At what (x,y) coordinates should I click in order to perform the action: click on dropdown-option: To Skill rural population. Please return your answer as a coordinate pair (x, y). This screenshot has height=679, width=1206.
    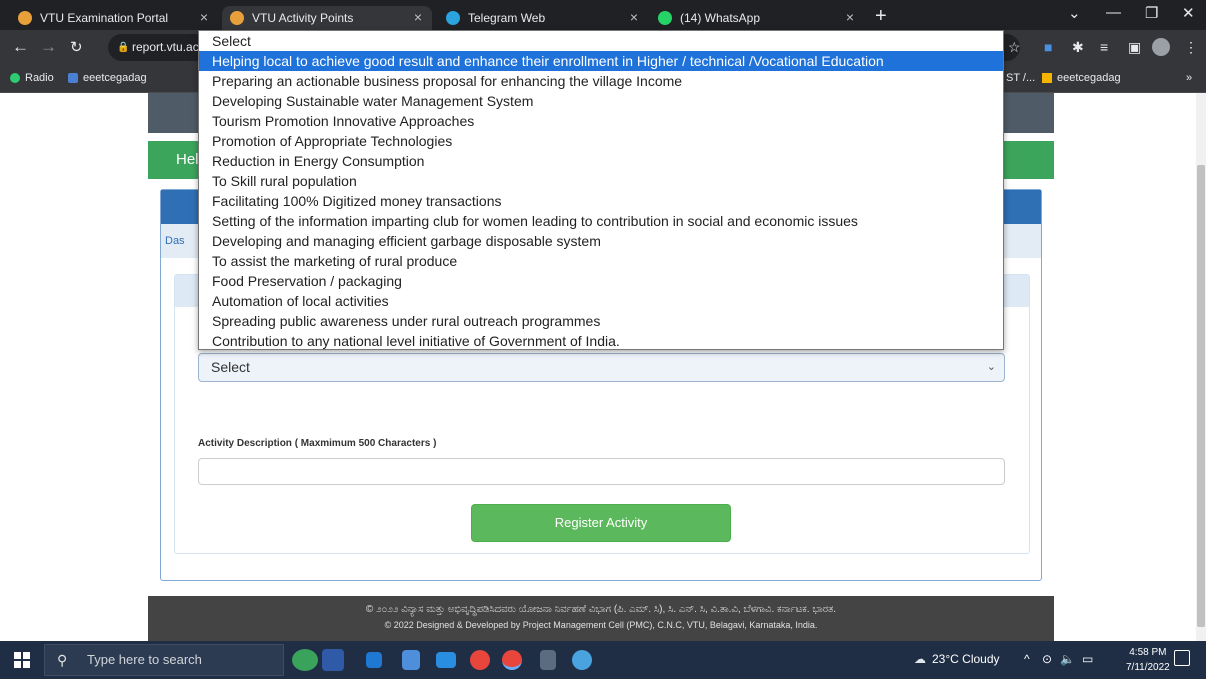
    Looking at the image, I should click on (601, 181).